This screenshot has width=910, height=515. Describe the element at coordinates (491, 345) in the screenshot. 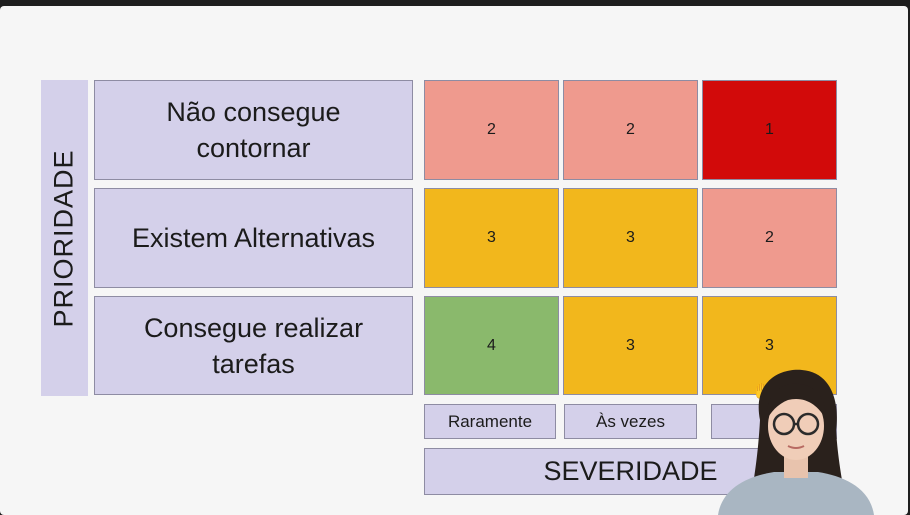

I see `matrix-cell: 4` at that location.